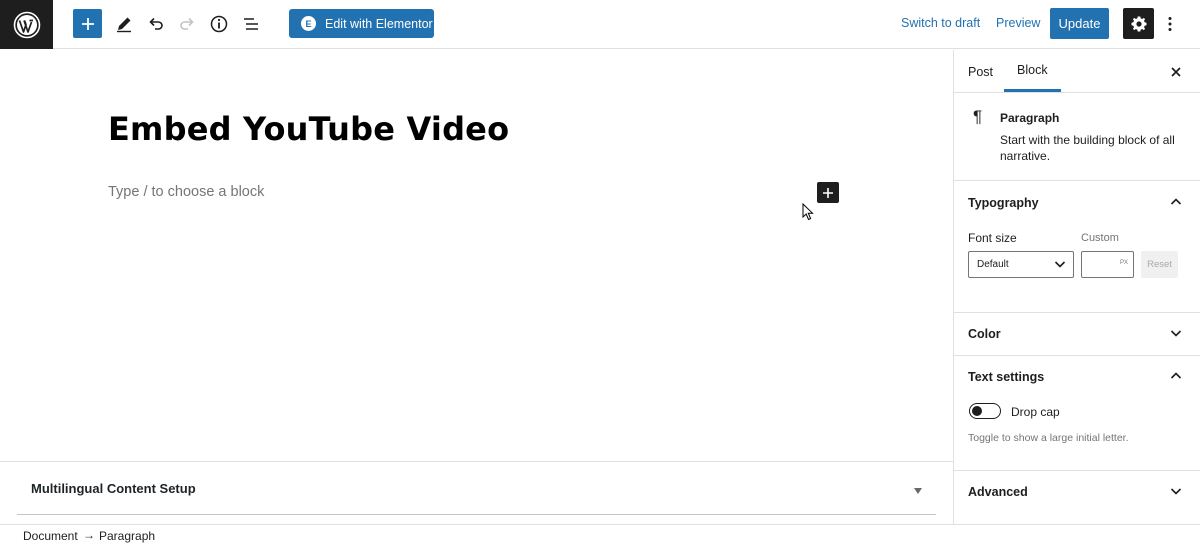 Image resolution: width=1200 pixels, height=543 pixels. I want to click on paragraph-icon: ¶, so click(978, 116).